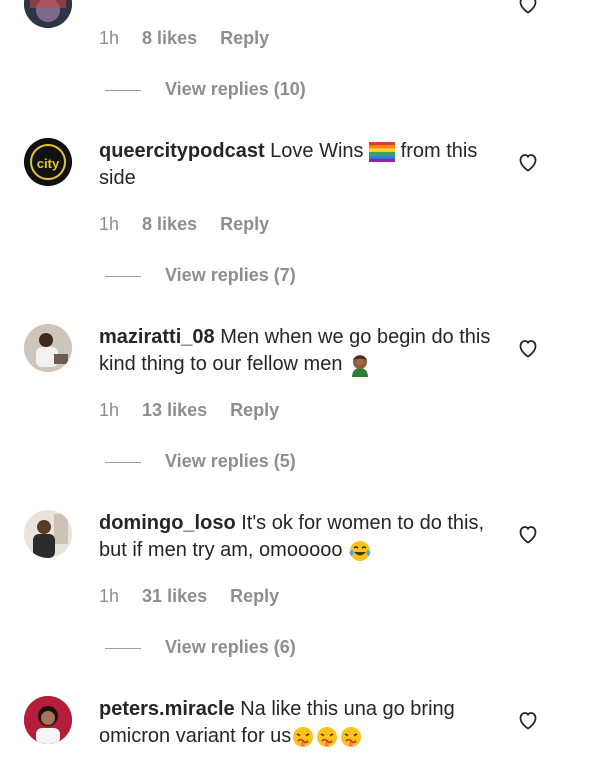 The width and height of the screenshot is (600, 760). I want to click on view-replies-label: View replies (10), so click(235, 89).